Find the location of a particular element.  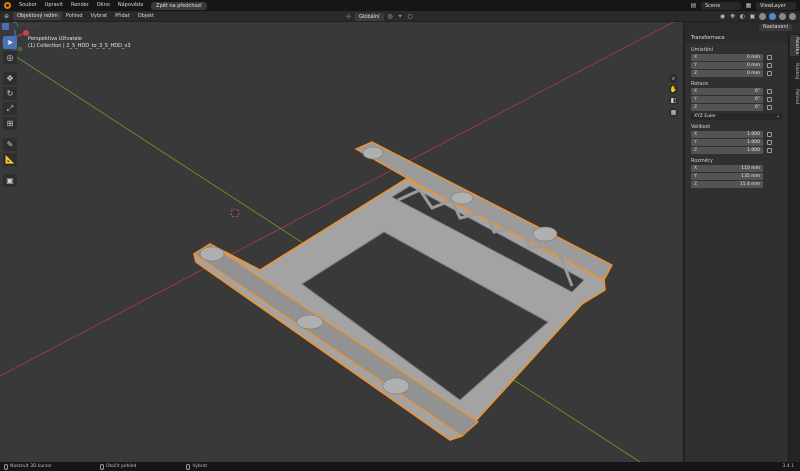

orientation-icon: ⊹ is located at coordinates (348, 16).